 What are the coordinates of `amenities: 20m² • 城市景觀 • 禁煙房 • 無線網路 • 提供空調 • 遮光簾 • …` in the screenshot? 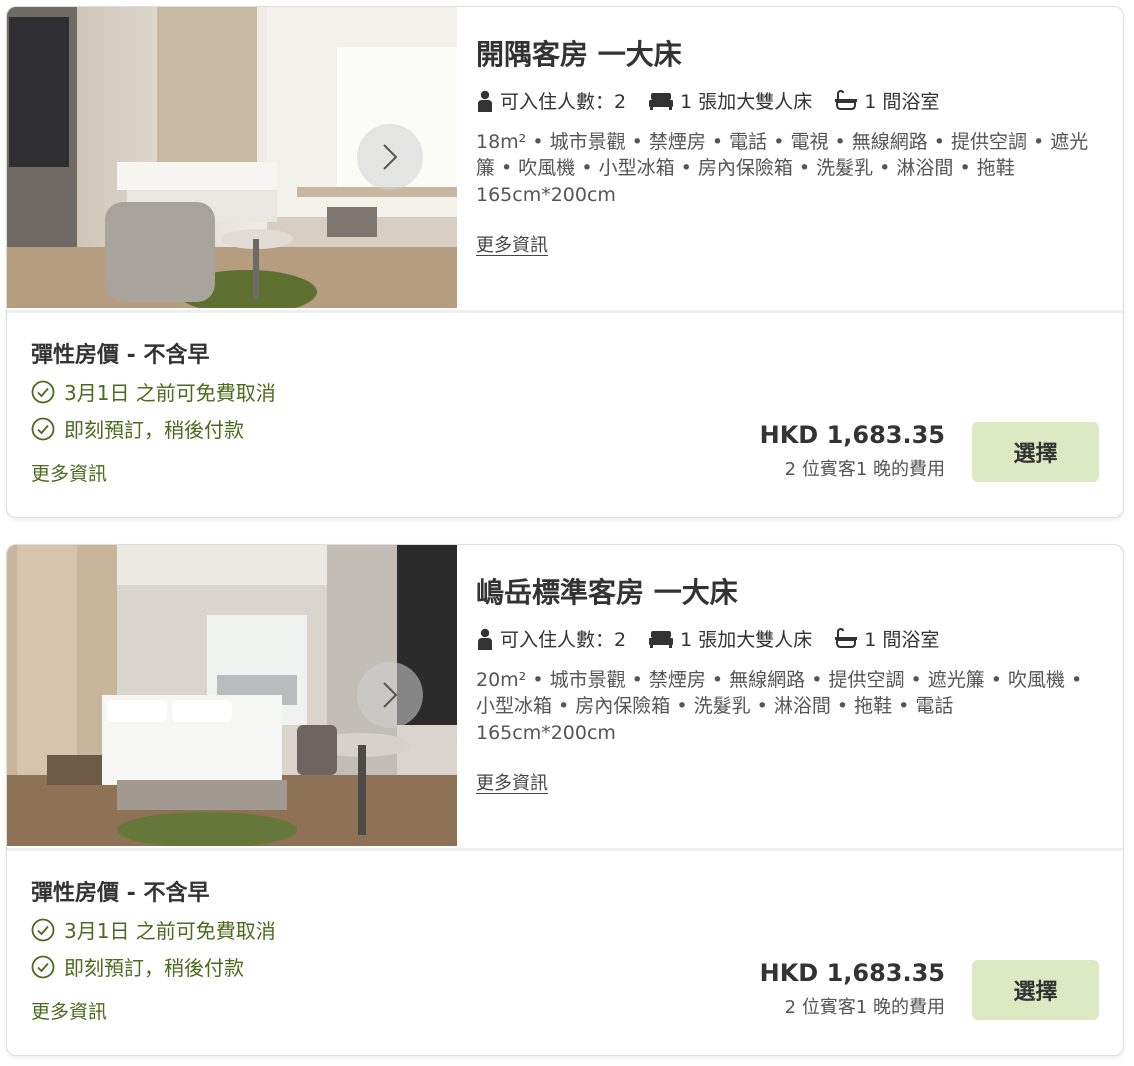 It's located at (790, 707).